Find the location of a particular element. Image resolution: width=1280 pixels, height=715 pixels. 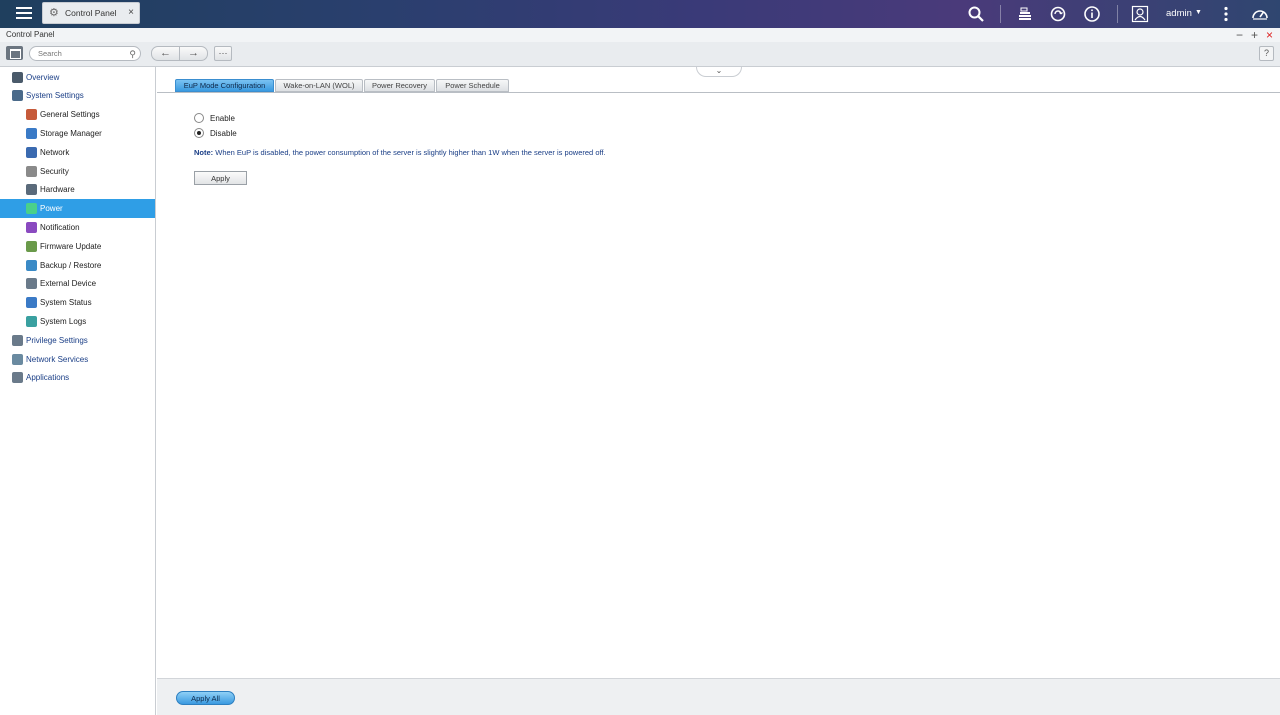

monitor-icon is located at coordinates (31, 303).